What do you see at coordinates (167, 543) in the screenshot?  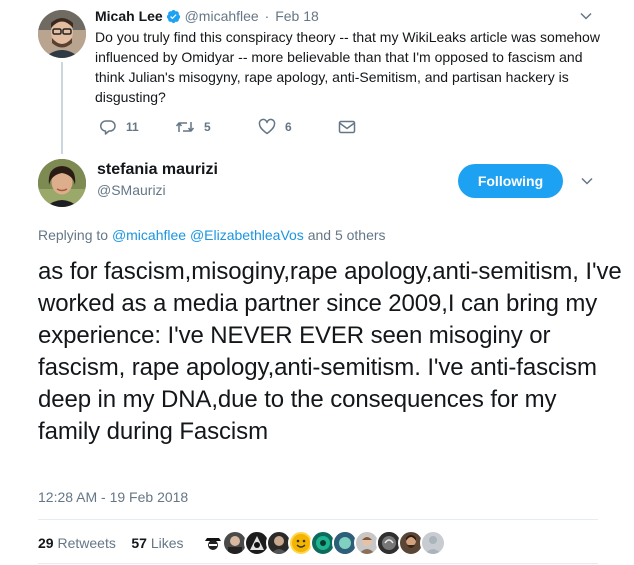 I see `likes-label: Likes` at bounding box center [167, 543].